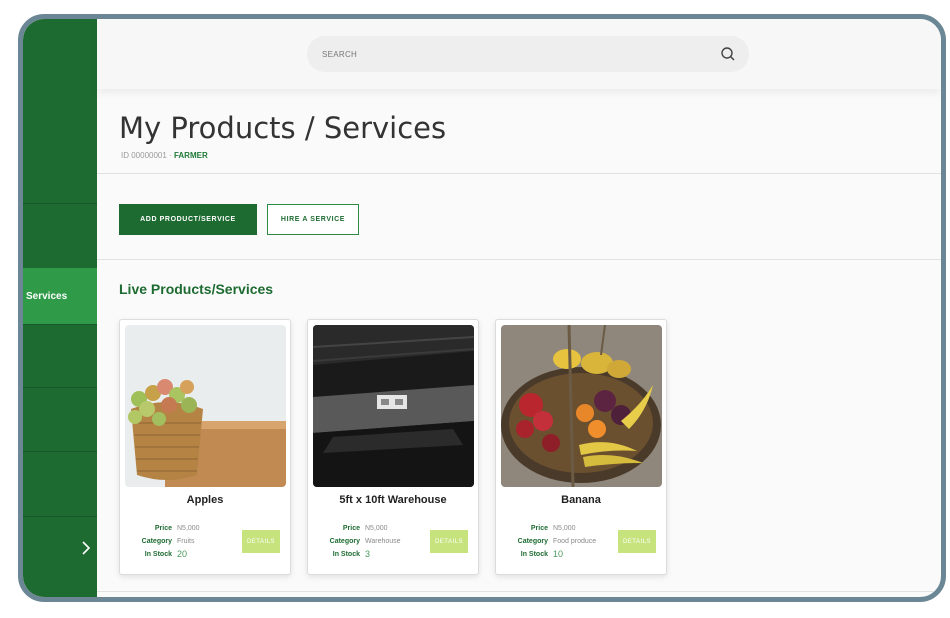  I want to click on header-divider, so click(519, 173).